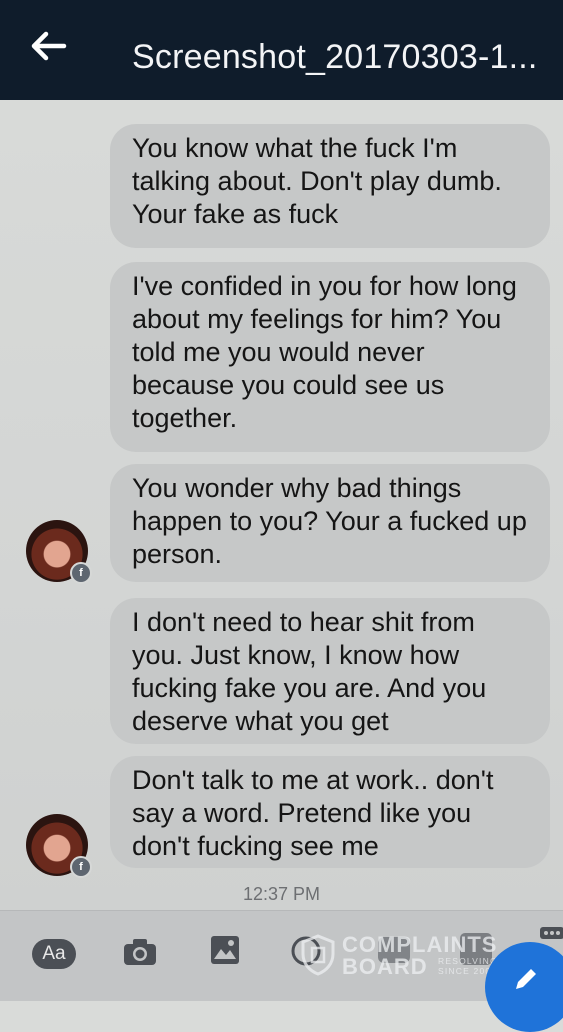  I want to click on camera-icon, so click(140, 954).